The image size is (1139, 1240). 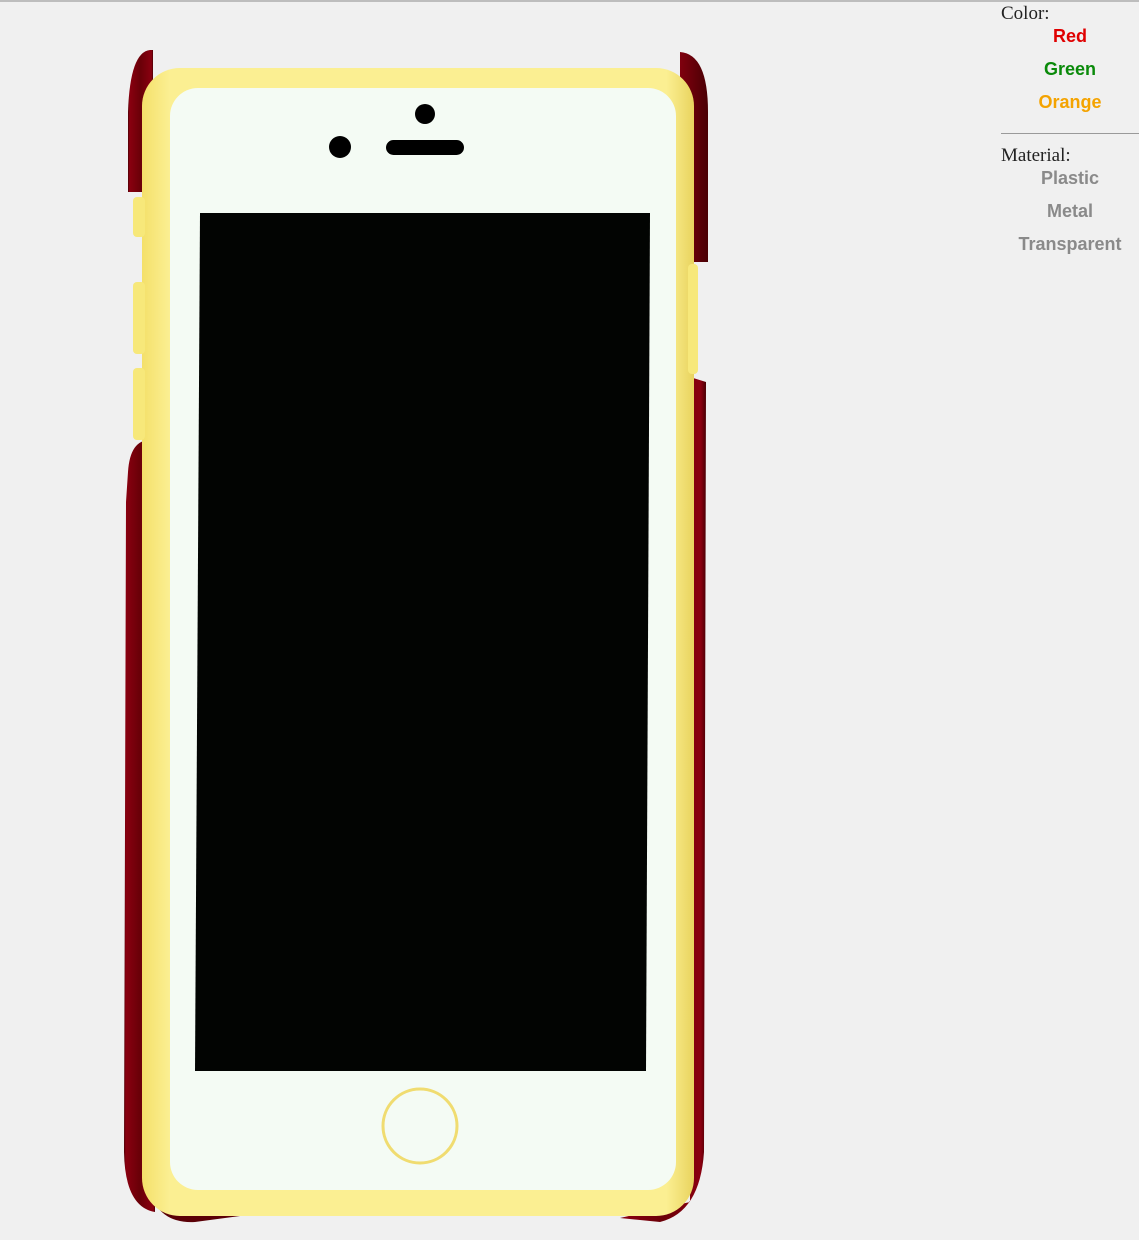 I want to click on material-option-transparent: Transparent, so click(x=1070, y=249).